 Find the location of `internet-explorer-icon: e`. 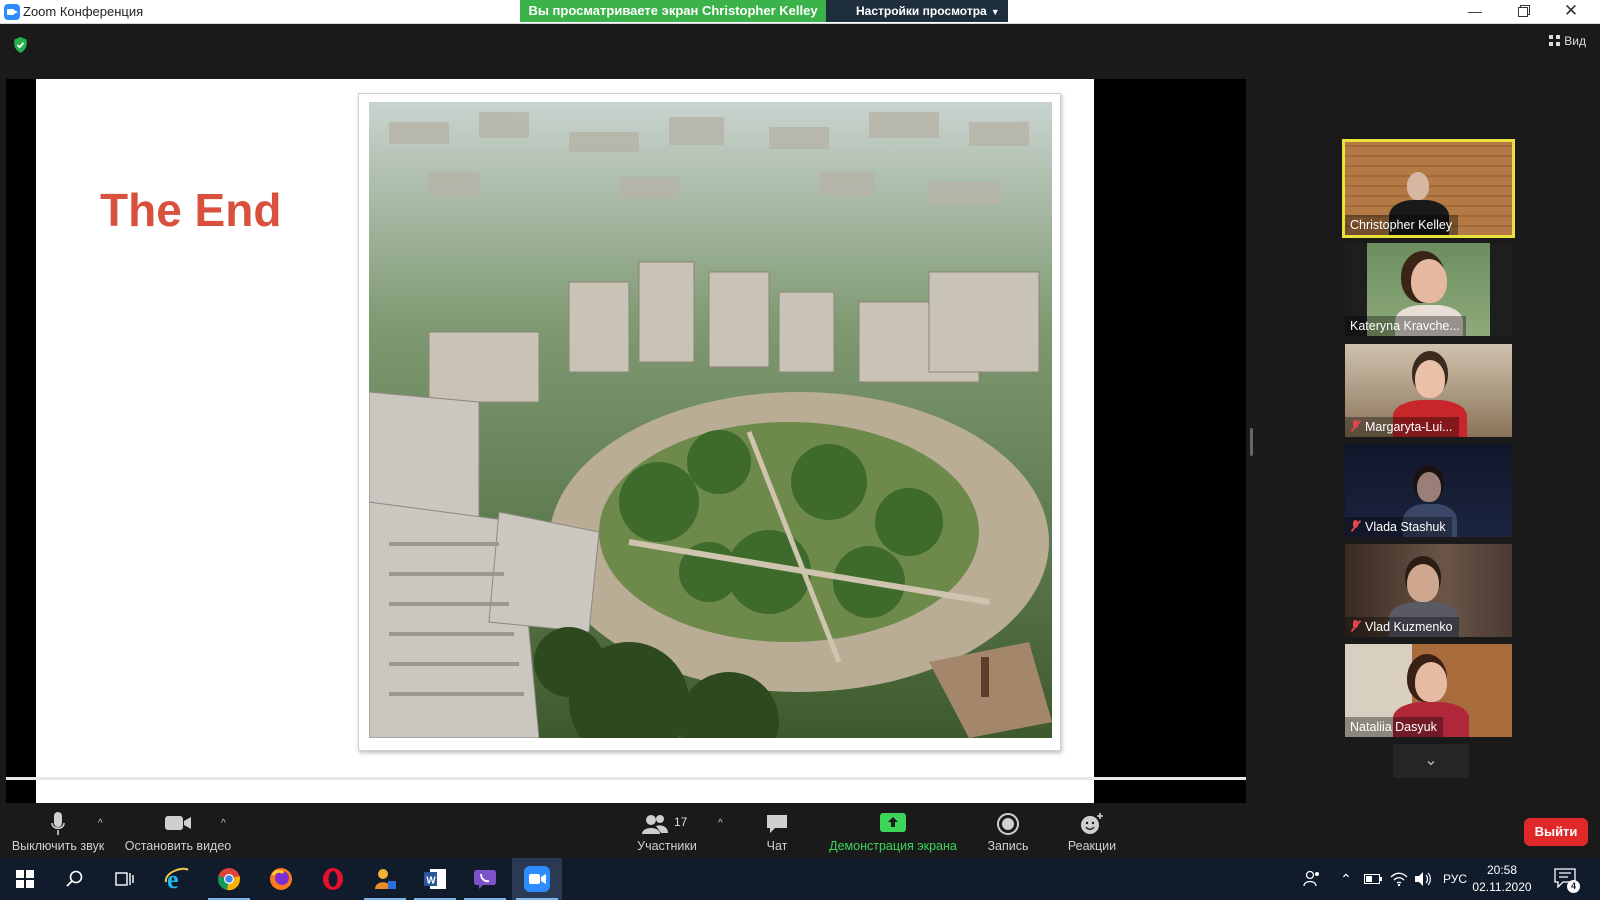

internet-explorer-icon: e is located at coordinates (176, 879).